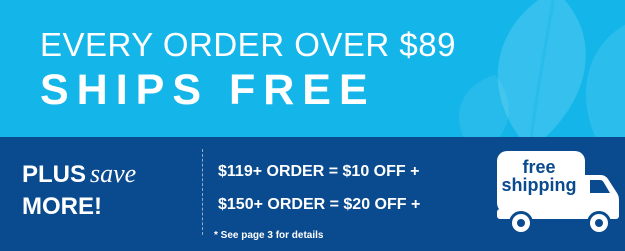 The width and height of the screenshot is (625, 251). I want to click on badge-free-text: free, so click(539, 167).